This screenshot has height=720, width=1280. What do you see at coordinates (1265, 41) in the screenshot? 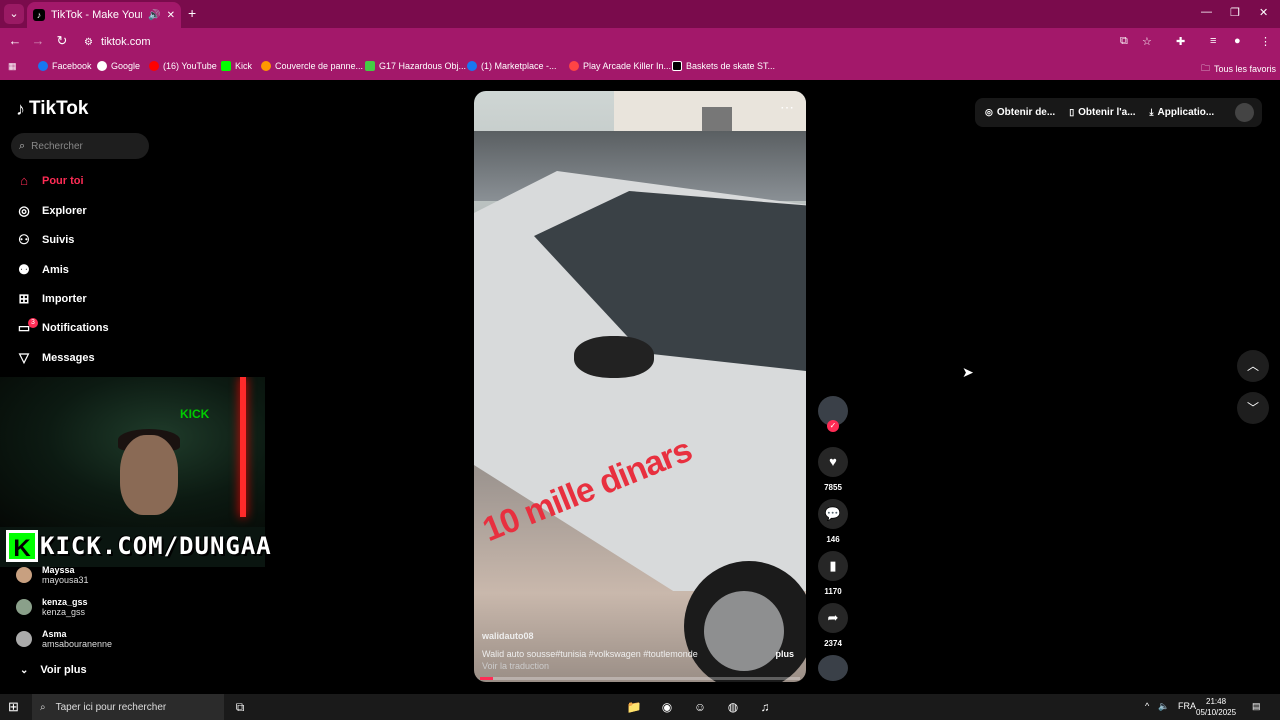
I see `menu-kebab-icon: ⋮` at bounding box center [1265, 41].